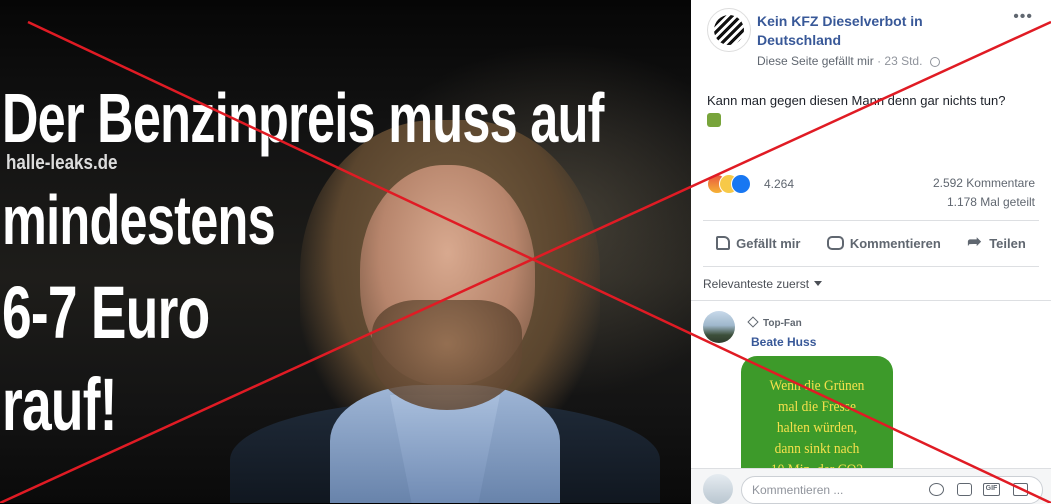  What do you see at coordinates (984, 183) in the screenshot?
I see `comments-count: 2.592 Kommentare` at bounding box center [984, 183].